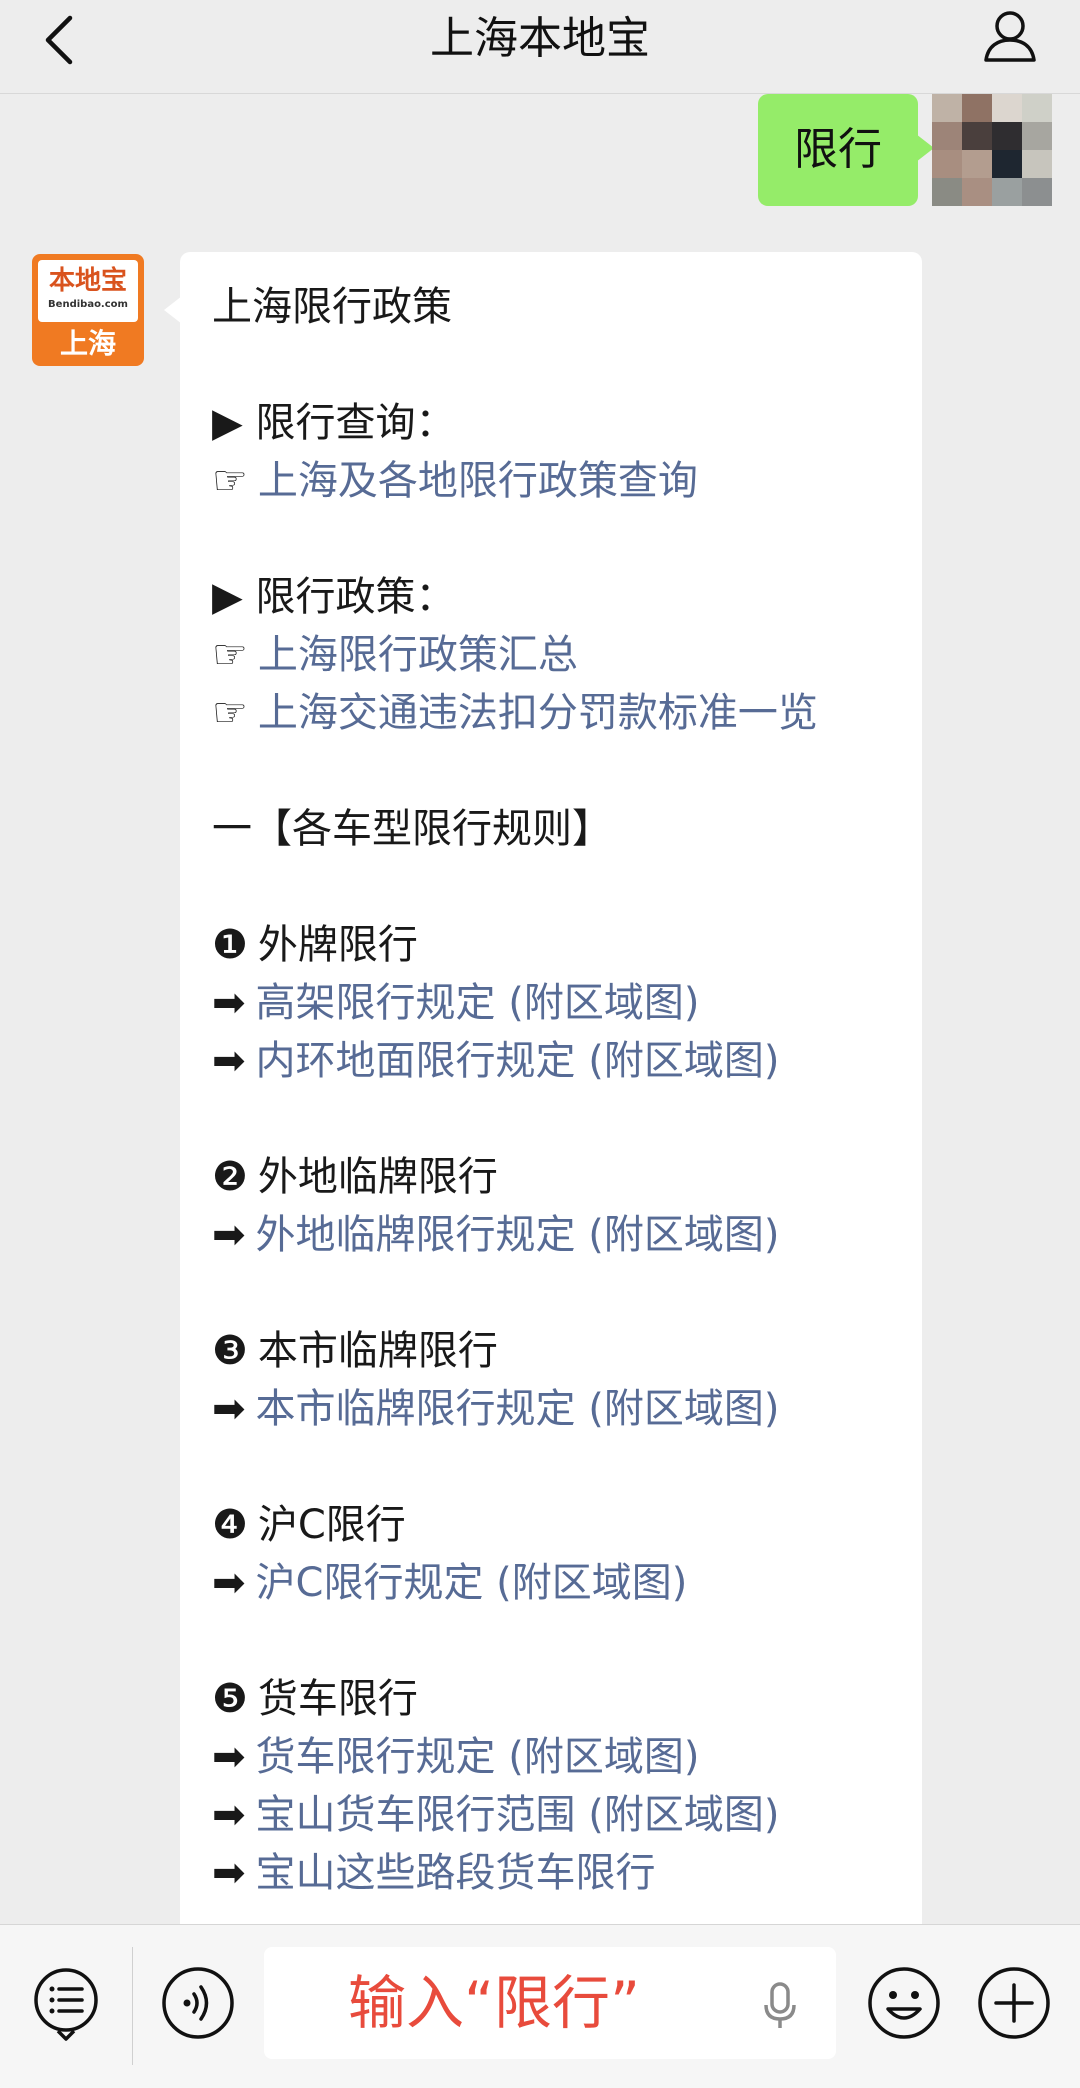 The height and width of the screenshot is (2088, 1080). What do you see at coordinates (478, 1003) in the screenshot?
I see `link-elevated-road-rules: 高架限行规定 (附区域图)` at bounding box center [478, 1003].